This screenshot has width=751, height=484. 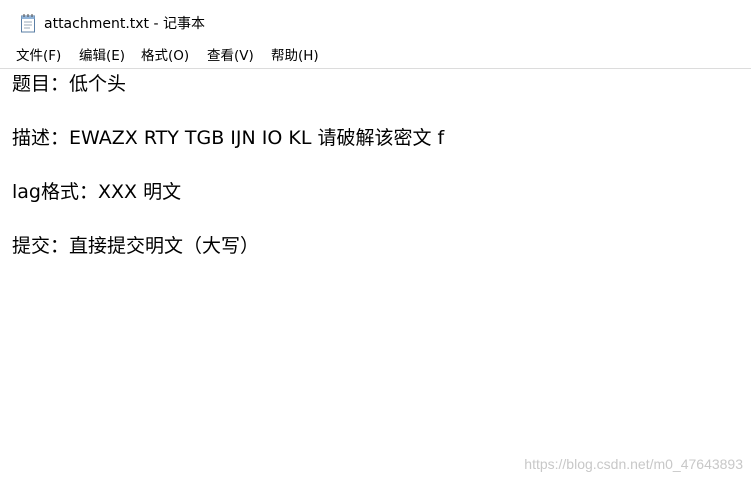 I want to click on menu-bar: 文件(F) 编辑(E) 格式(O) 查看(V) 帮助(H), so click(x=375, y=56).